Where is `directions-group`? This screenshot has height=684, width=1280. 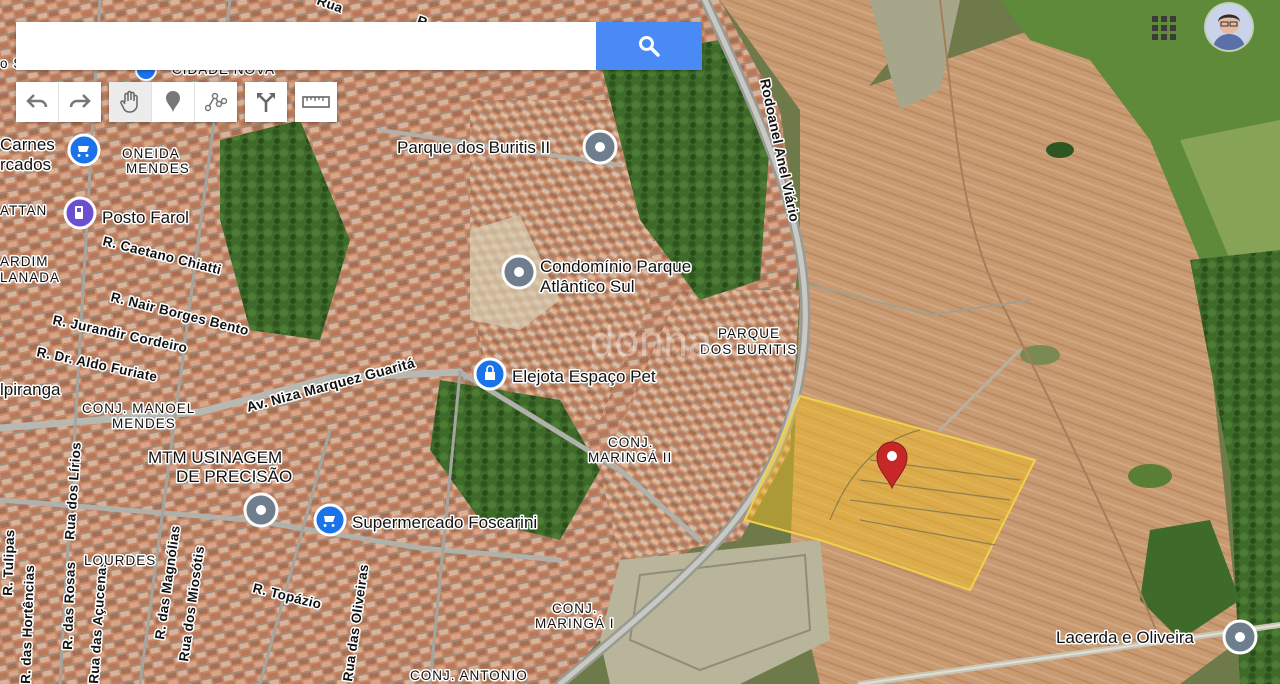
directions-group is located at coordinates (266, 102).